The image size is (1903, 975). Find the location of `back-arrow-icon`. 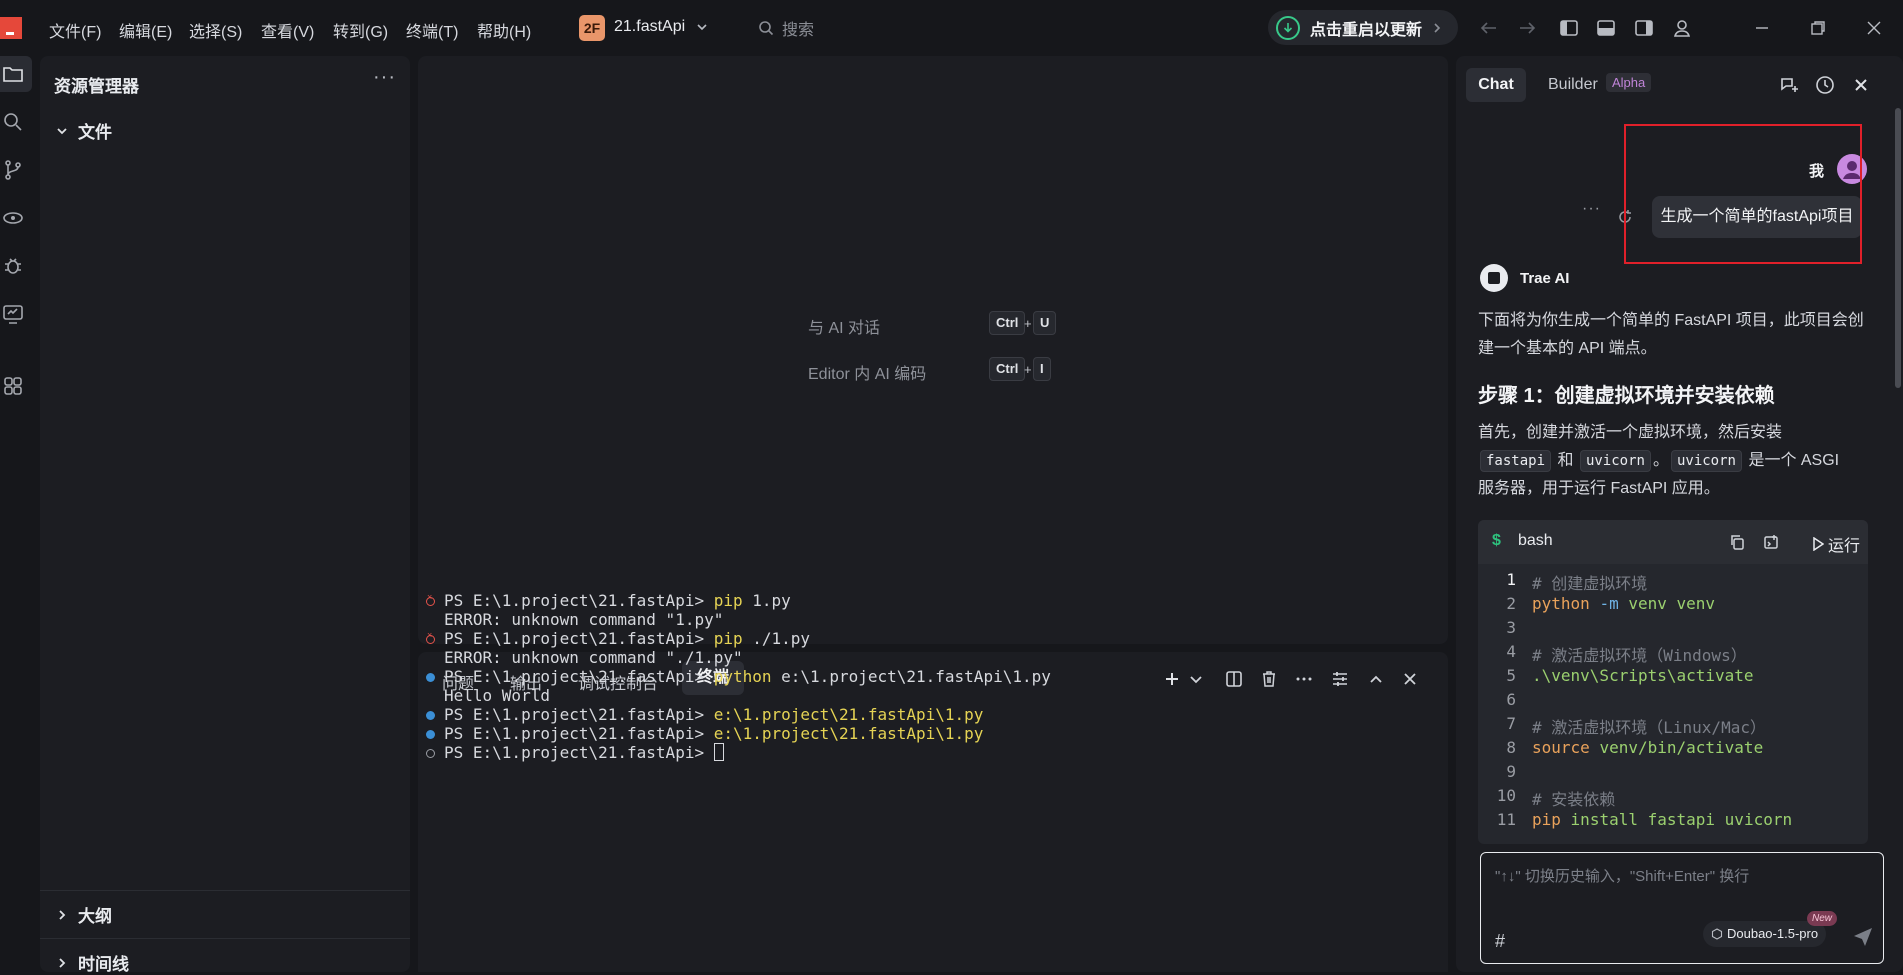

back-arrow-icon is located at coordinates (1489, 28).